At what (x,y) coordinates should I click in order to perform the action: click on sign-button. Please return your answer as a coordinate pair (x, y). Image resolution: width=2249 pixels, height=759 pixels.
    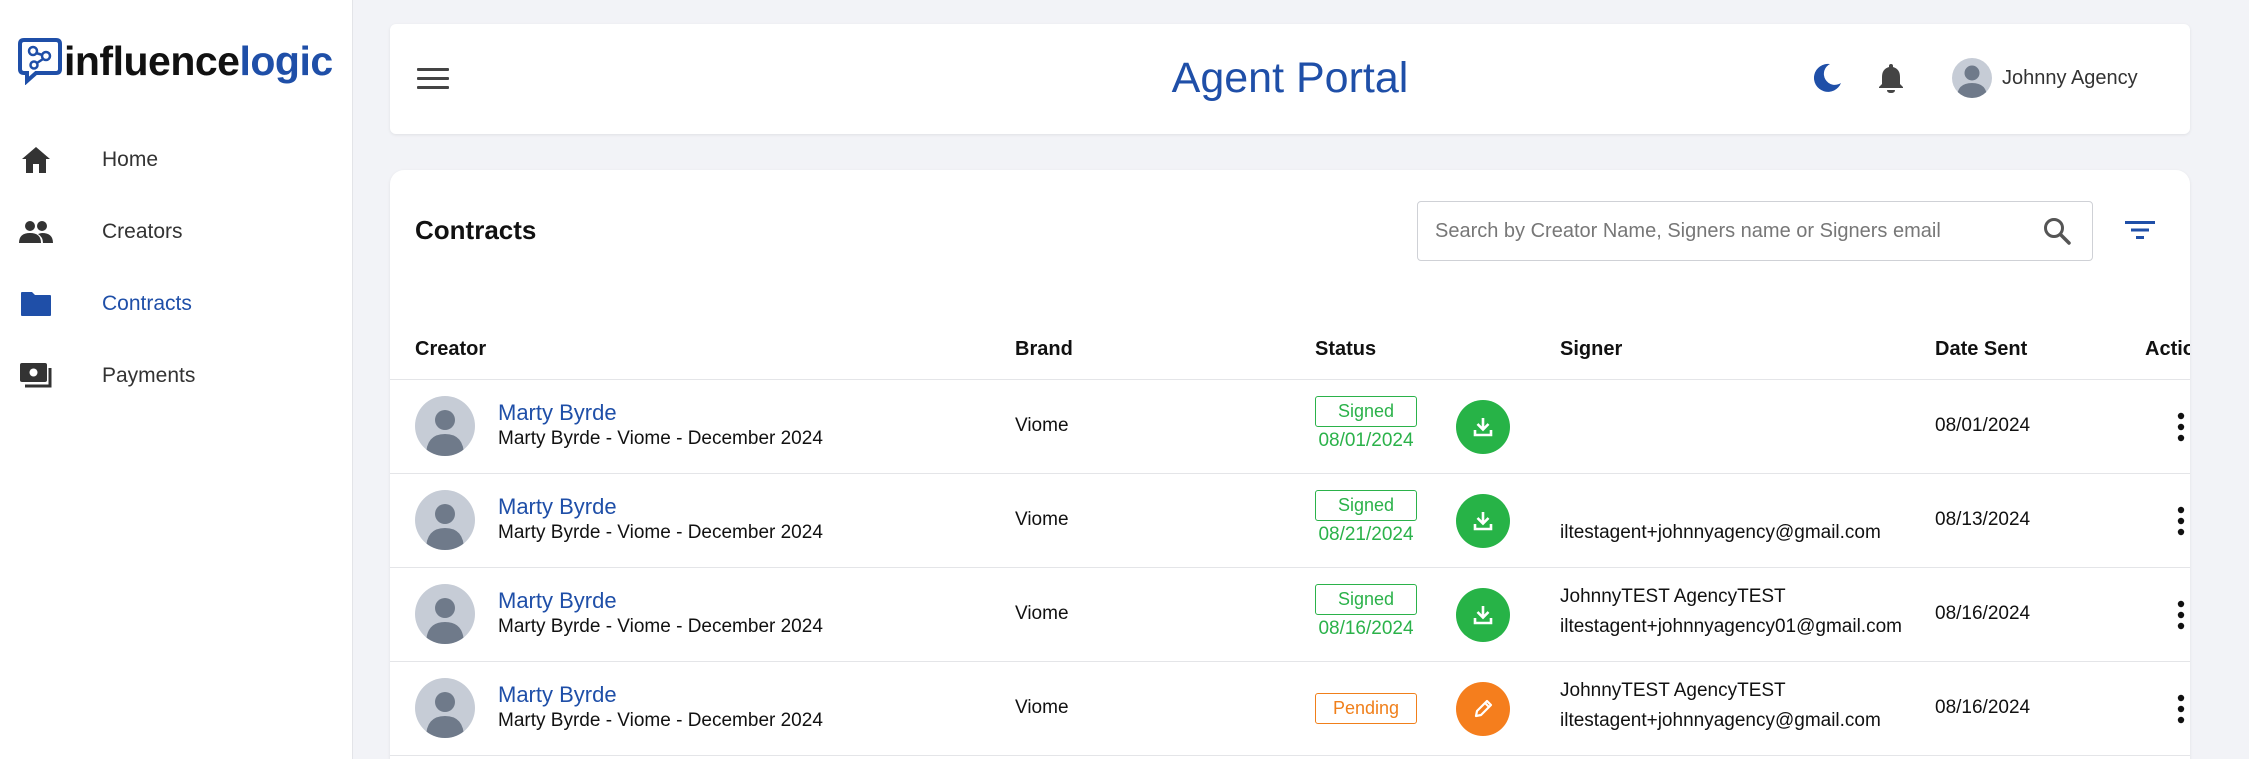
    Looking at the image, I should click on (1483, 709).